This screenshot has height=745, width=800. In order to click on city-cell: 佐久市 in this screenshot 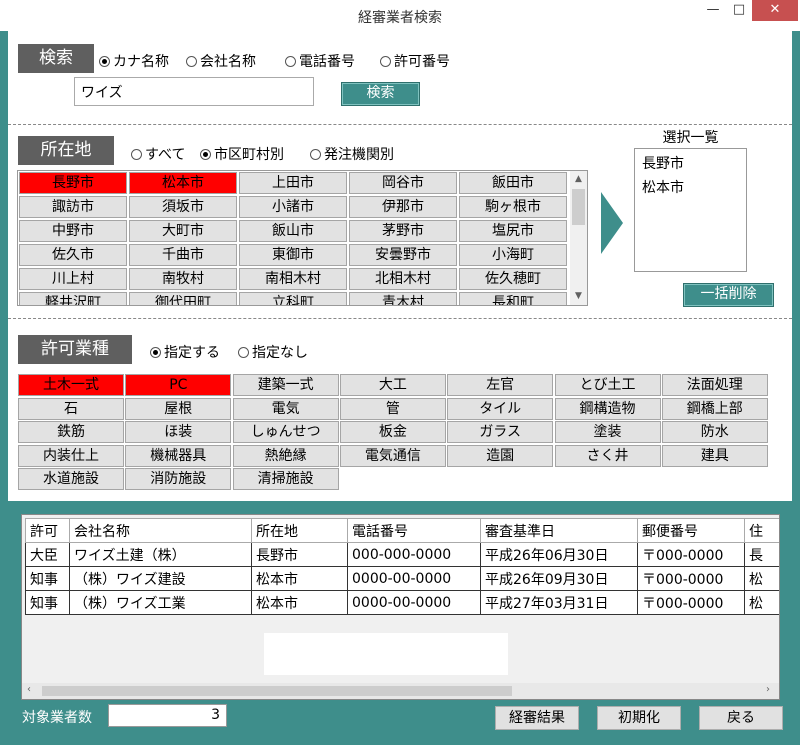, I will do `click(73, 255)`.